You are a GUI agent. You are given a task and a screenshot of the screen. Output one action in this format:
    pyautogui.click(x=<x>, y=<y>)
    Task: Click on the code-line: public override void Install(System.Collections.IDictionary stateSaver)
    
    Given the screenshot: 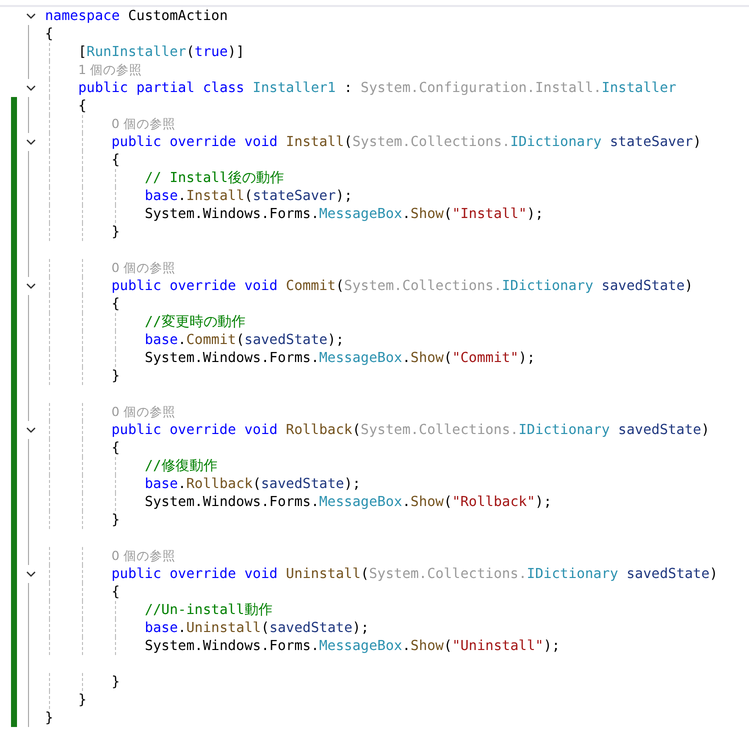 What is the action you would take?
    pyautogui.click(x=406, y=142)
    